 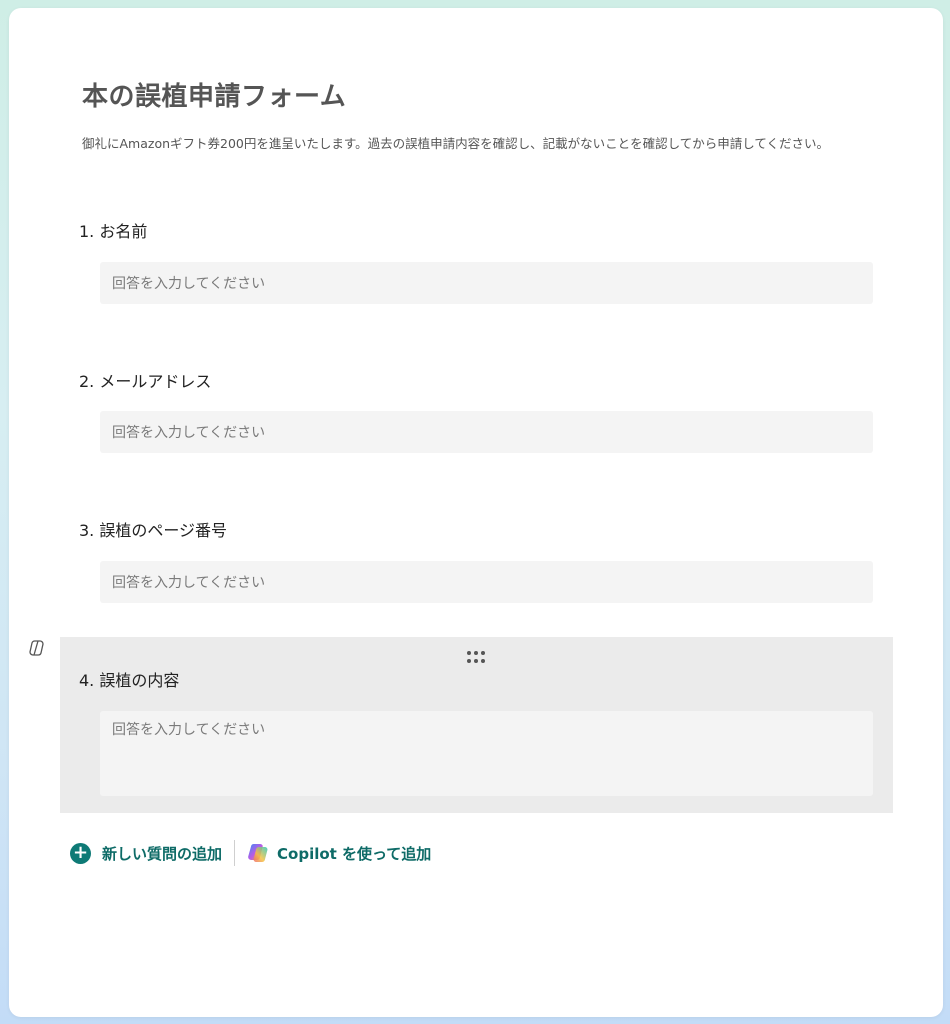 I want to click on question-label: 1. お名前, so click(x=113, y=231).